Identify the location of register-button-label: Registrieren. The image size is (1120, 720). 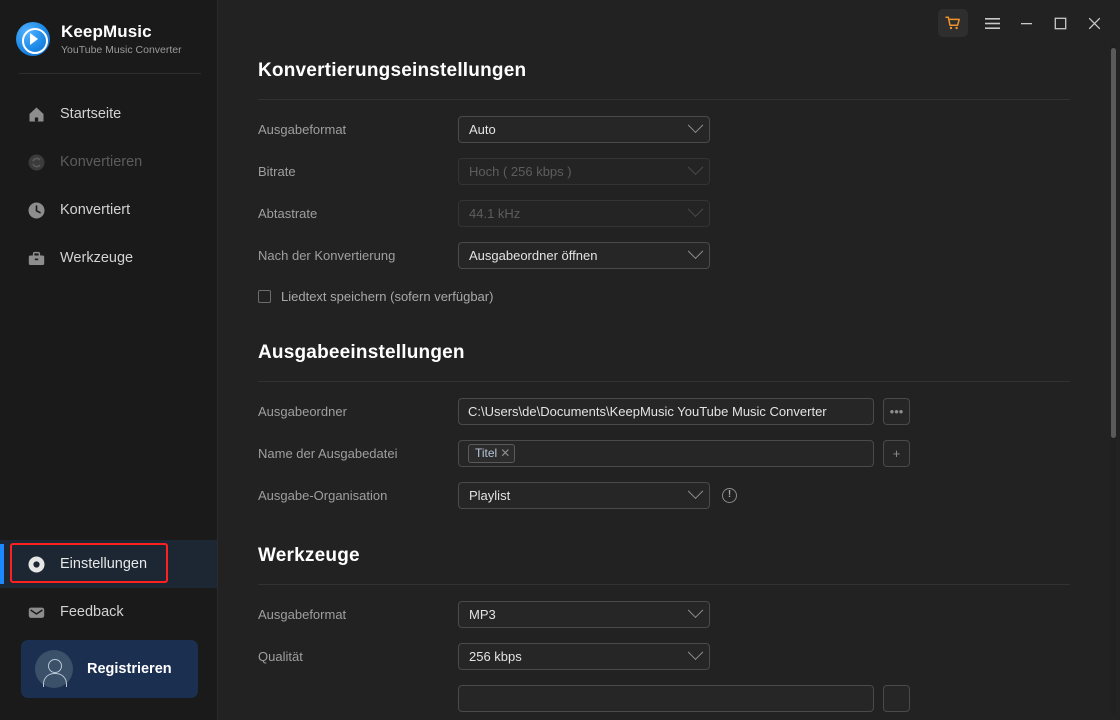
(129, 669).